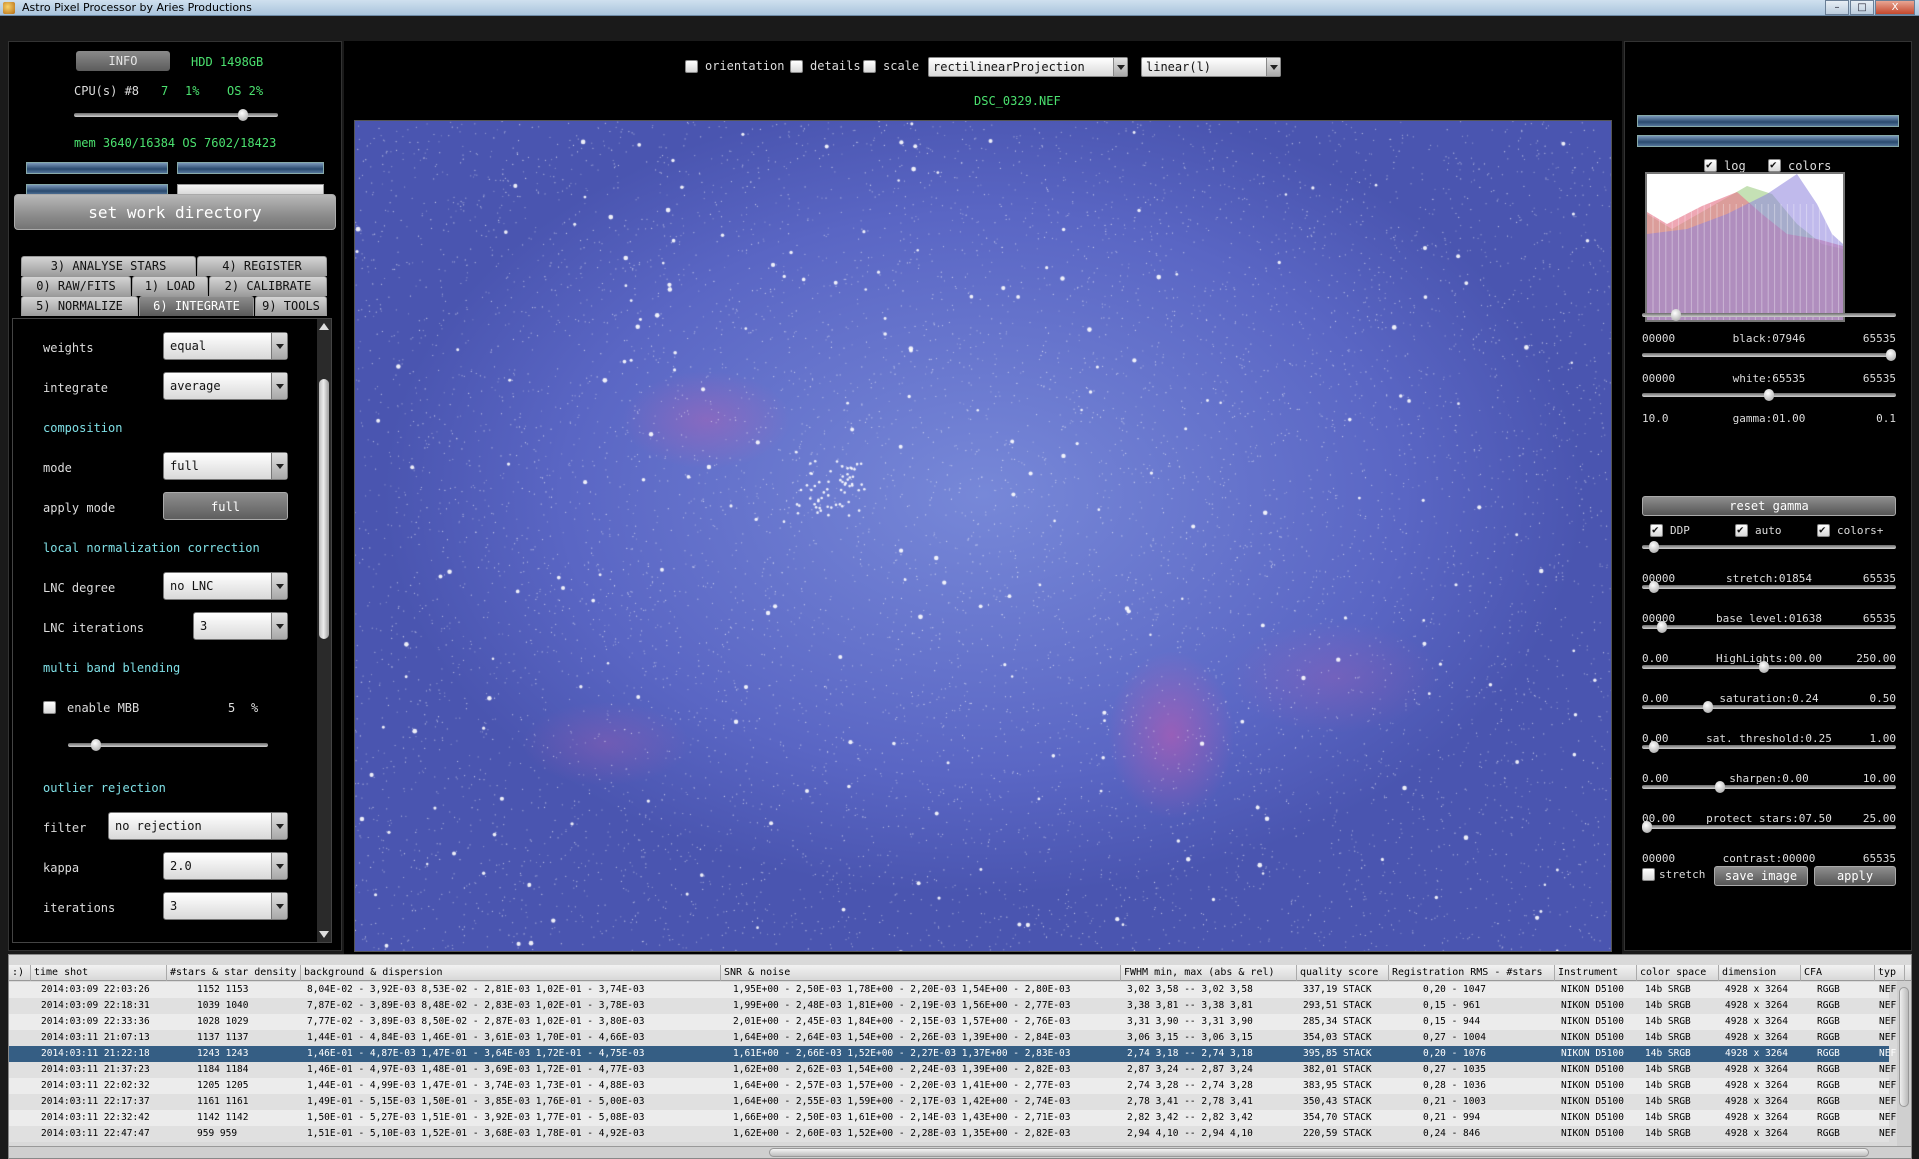 This screenshot has height=1159, width=1919. What do you see at coordinates (192, 91) in the screenshot?
I see `cpu-value-b: 1%` at bounding box center [192, 91].